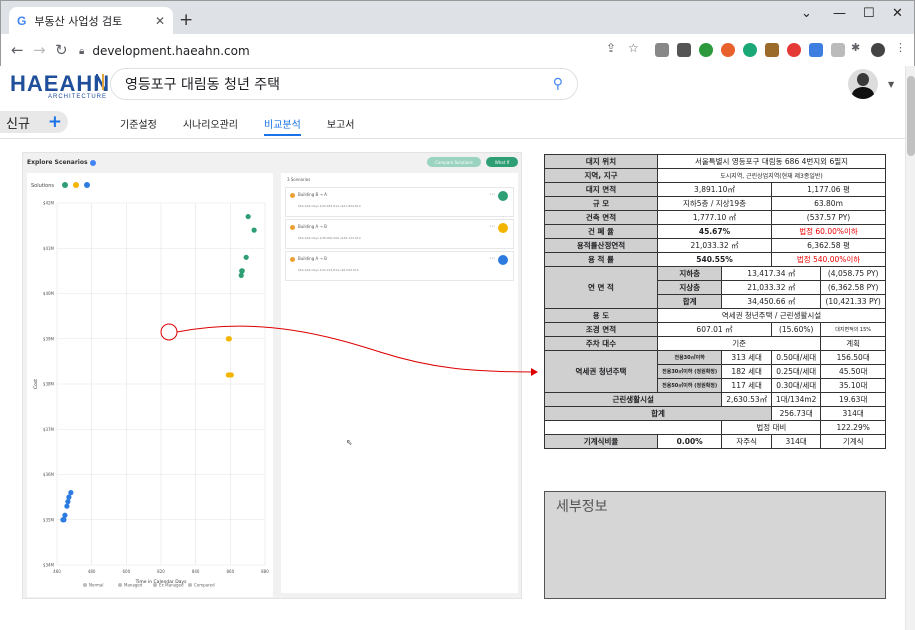 Image resolution: width=915 pixels, height=630 pixels. I want to click on cell: 도시지역, 근린상업지역(현재 제3종일반), so click(771, 175).